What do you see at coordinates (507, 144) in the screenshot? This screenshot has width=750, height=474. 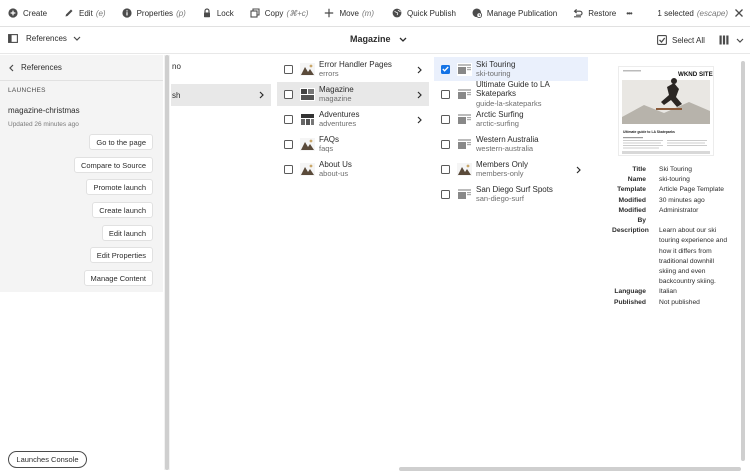 I see `item-names: Western Australia western-australia` at bounding box center [507, 144].